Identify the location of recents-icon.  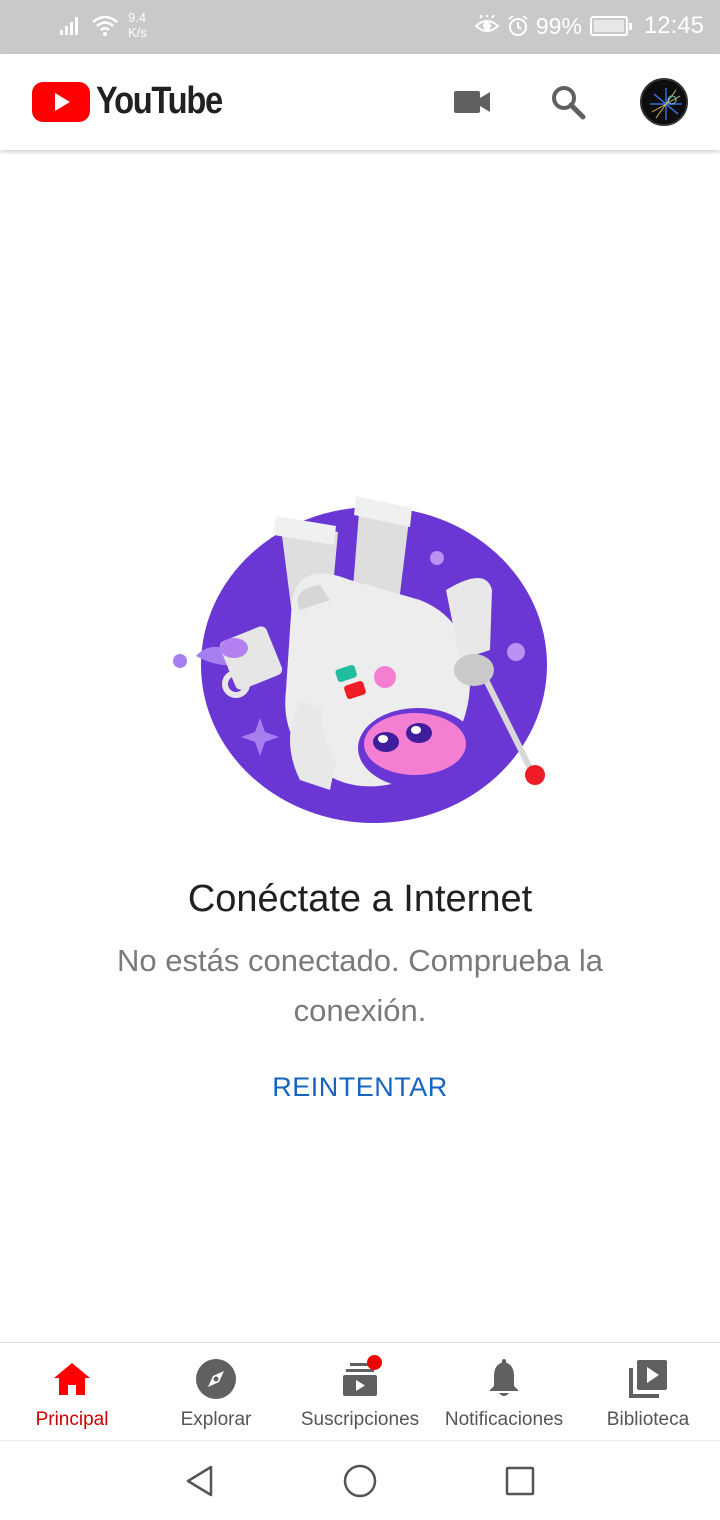
(520, 1481).